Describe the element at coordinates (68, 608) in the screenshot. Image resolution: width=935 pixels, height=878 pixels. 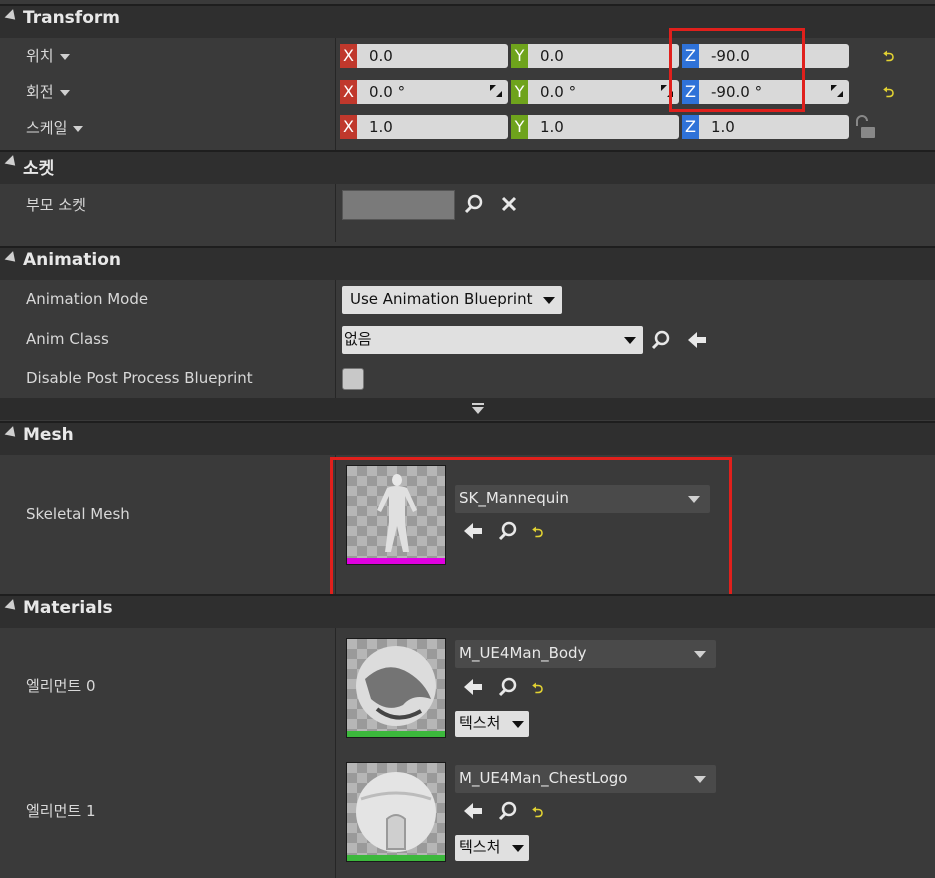
I see `category-title: Materials` at that location.